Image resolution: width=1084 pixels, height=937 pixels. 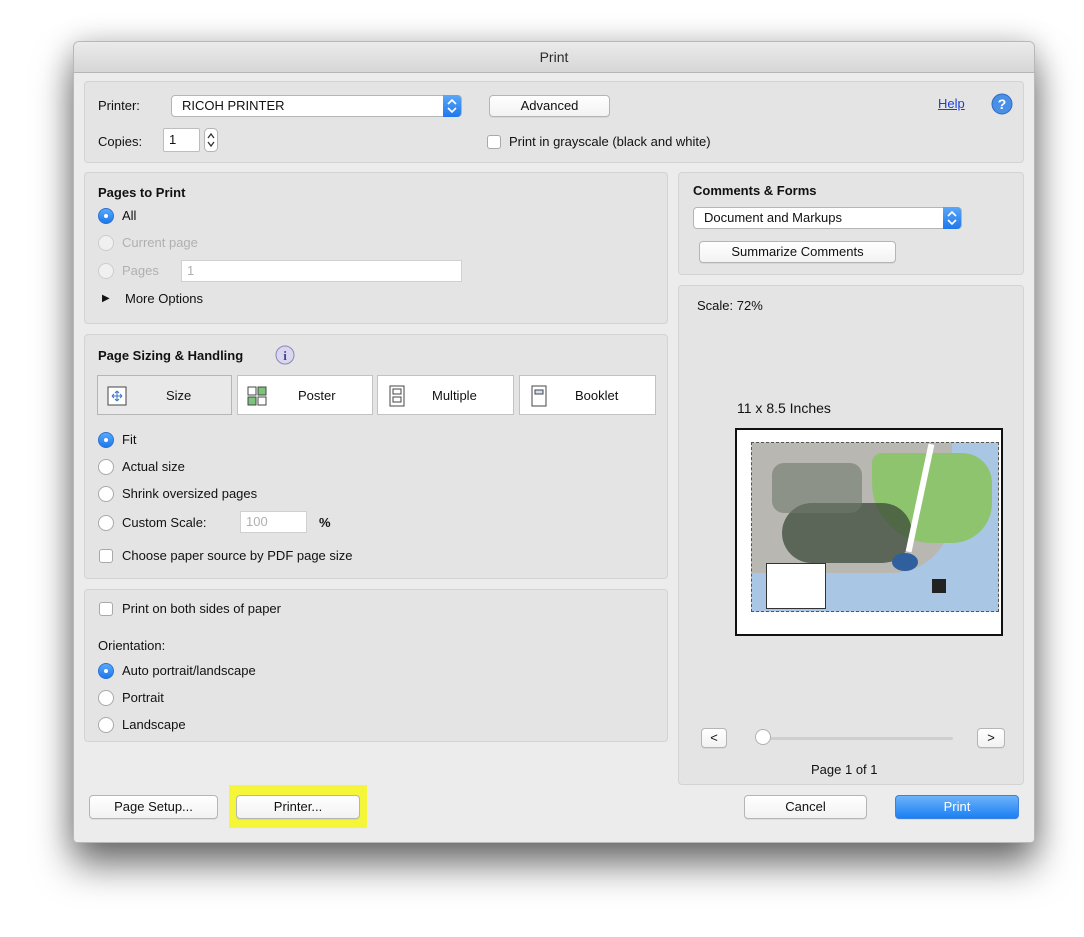 What do you see at coordinates (106, 271) in the screenshot?
I see `pages-radio` at bounding box center [106, 271].